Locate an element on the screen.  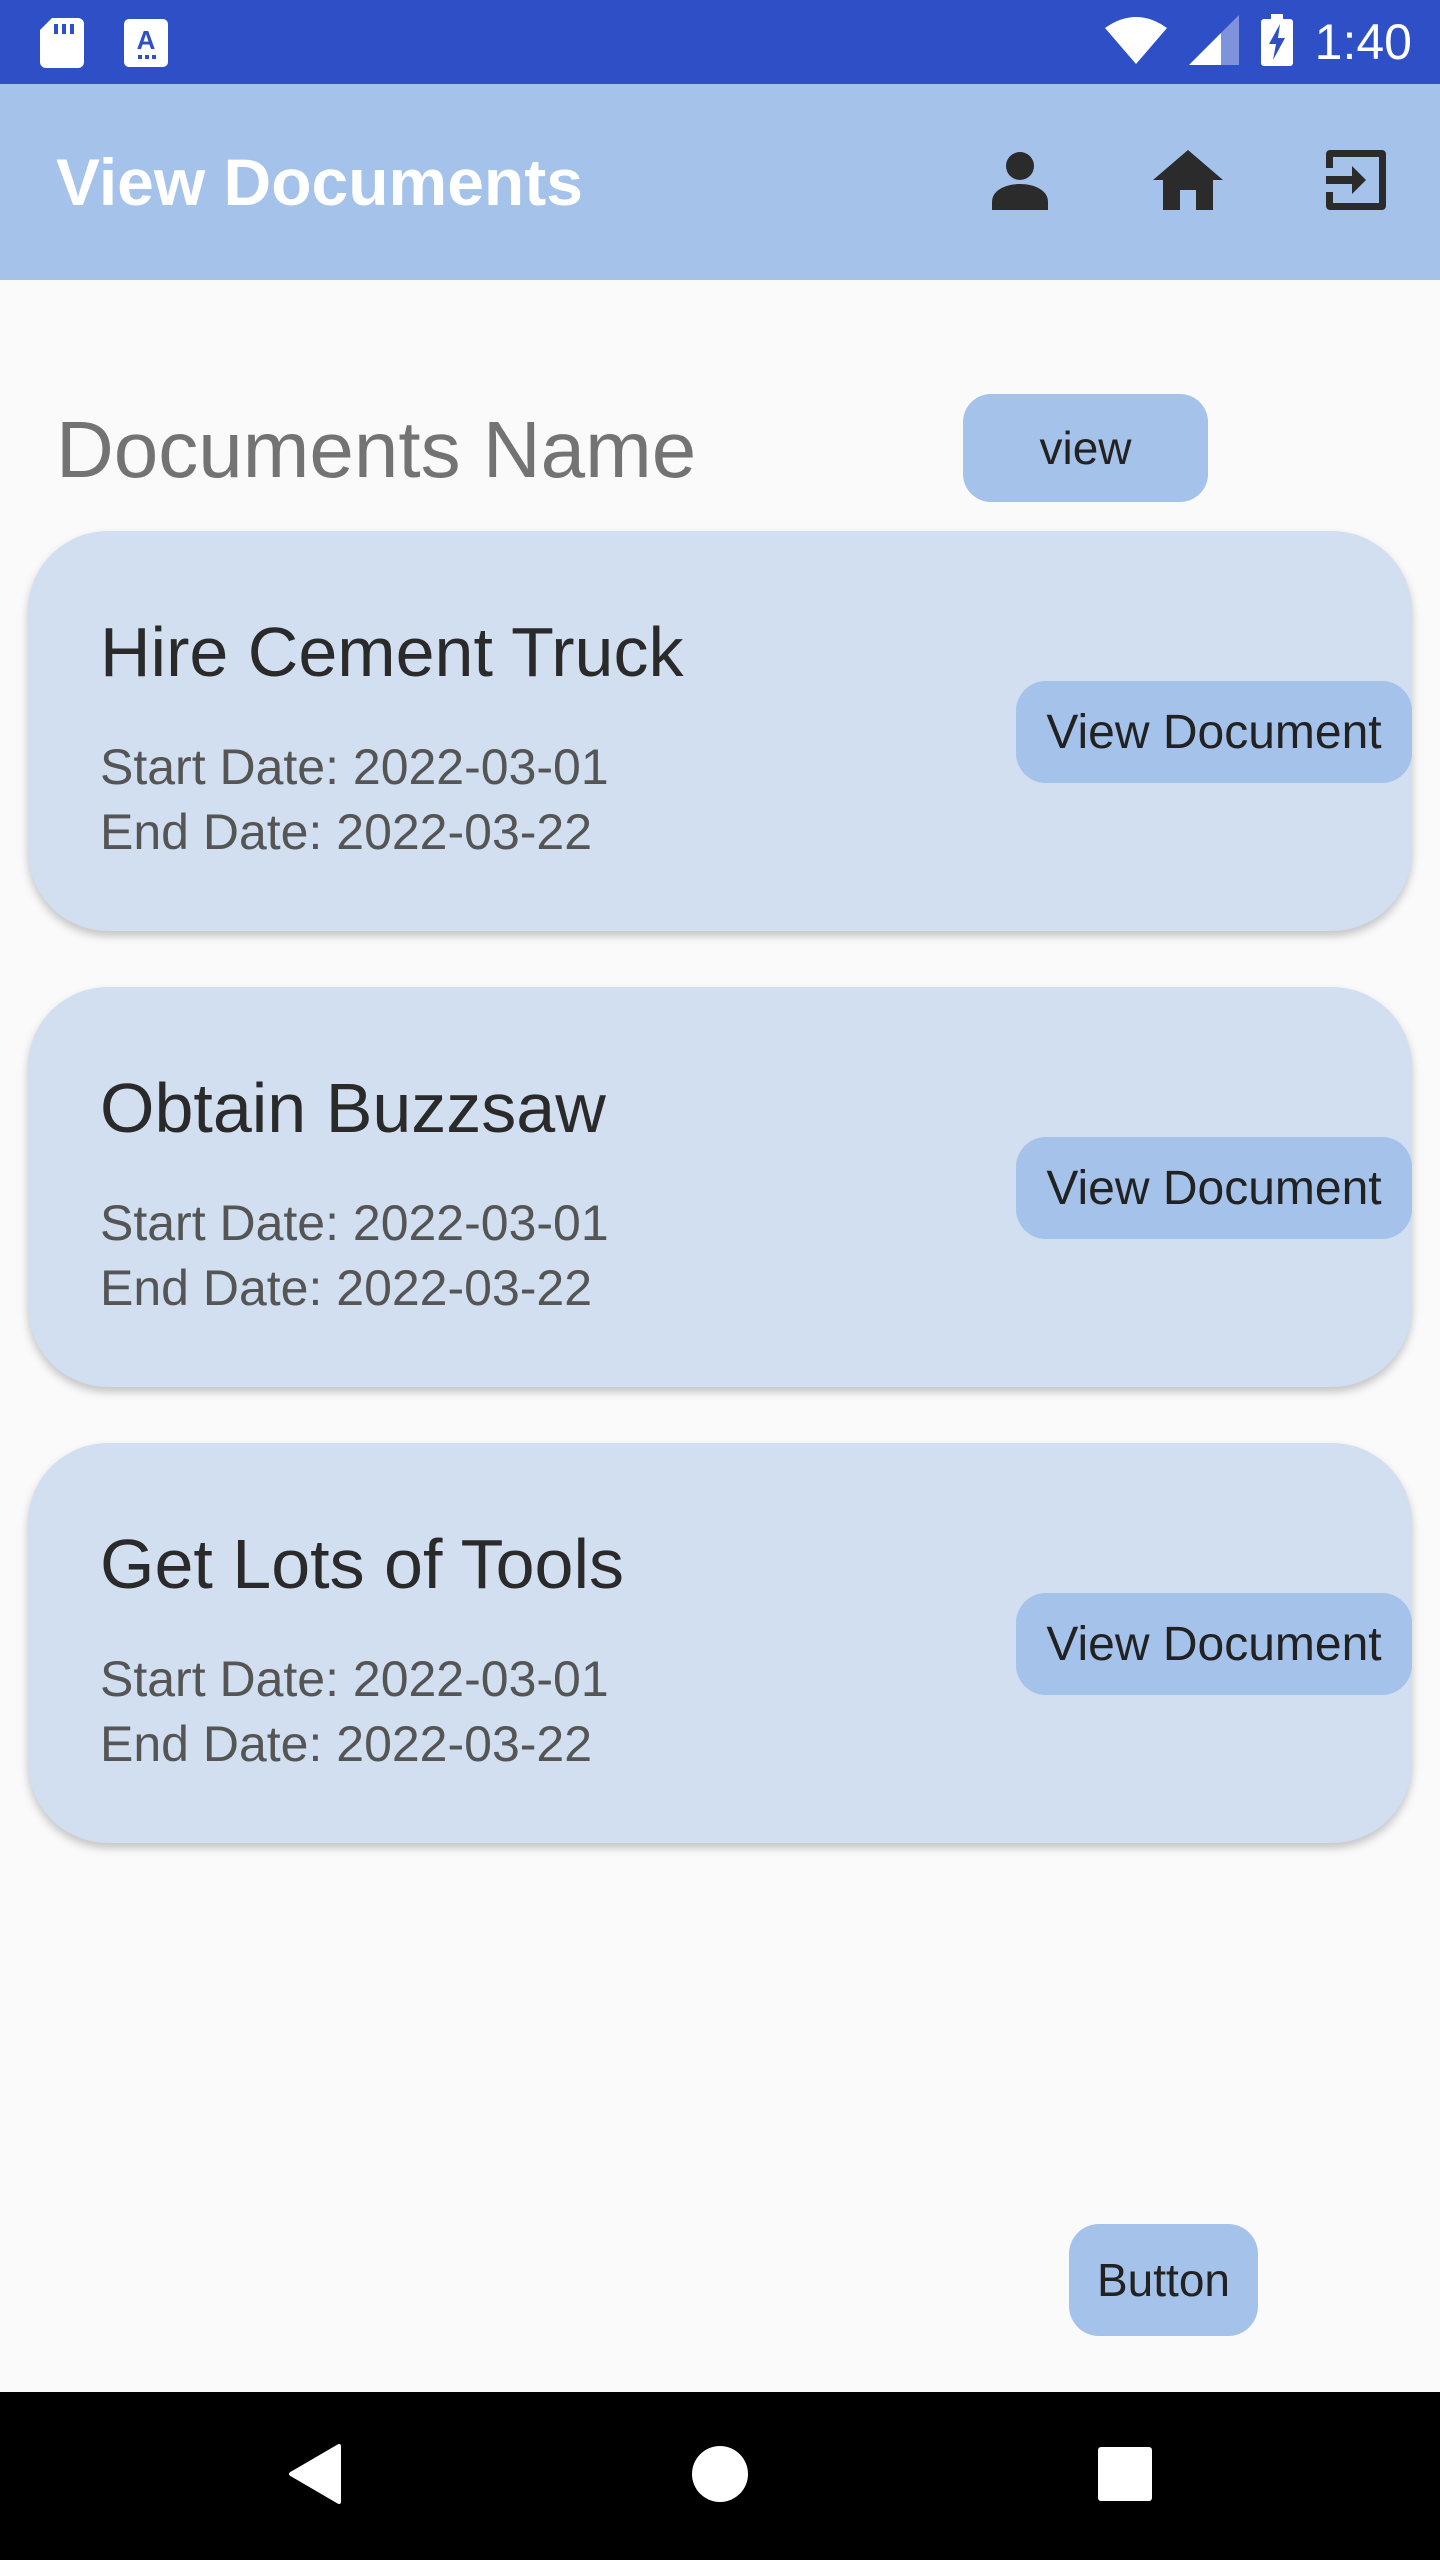
svg-text: A is located at coordinates (146, 40).